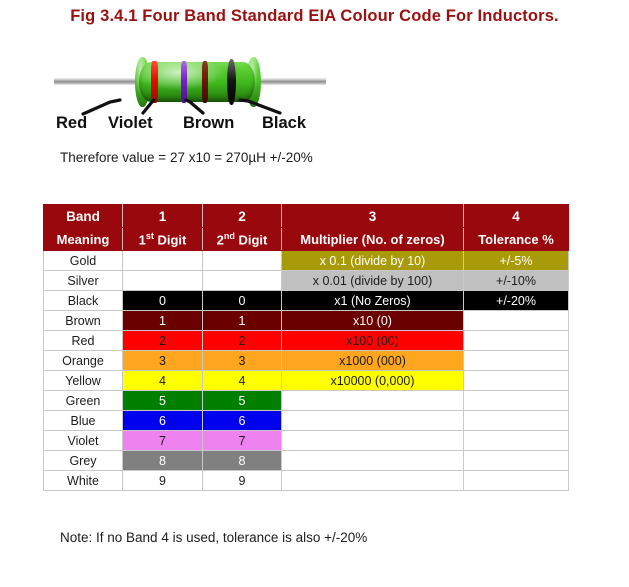  What do you see at coordinates (83, 216) in the screenshot?
I see `header-band: Band` at bounding box center [83, 216].